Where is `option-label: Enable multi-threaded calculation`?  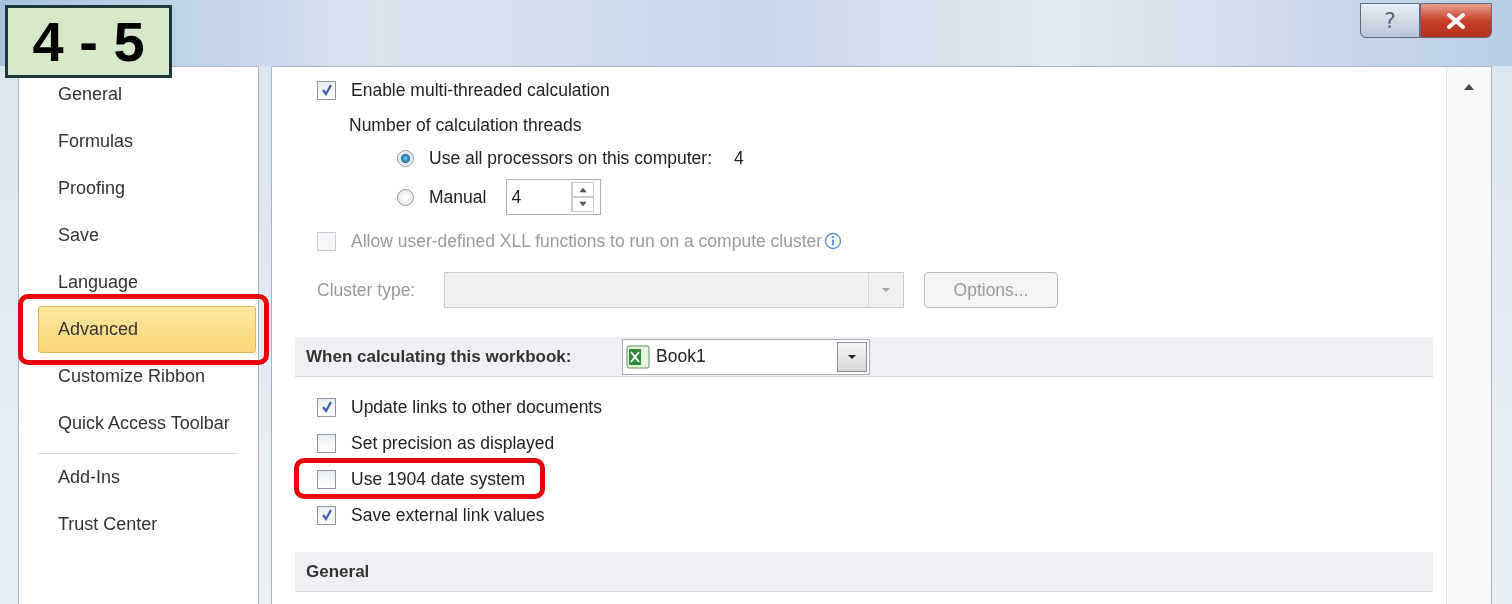
option-label: Enable multi-threaded calculation is located at coordinates (480, 90).